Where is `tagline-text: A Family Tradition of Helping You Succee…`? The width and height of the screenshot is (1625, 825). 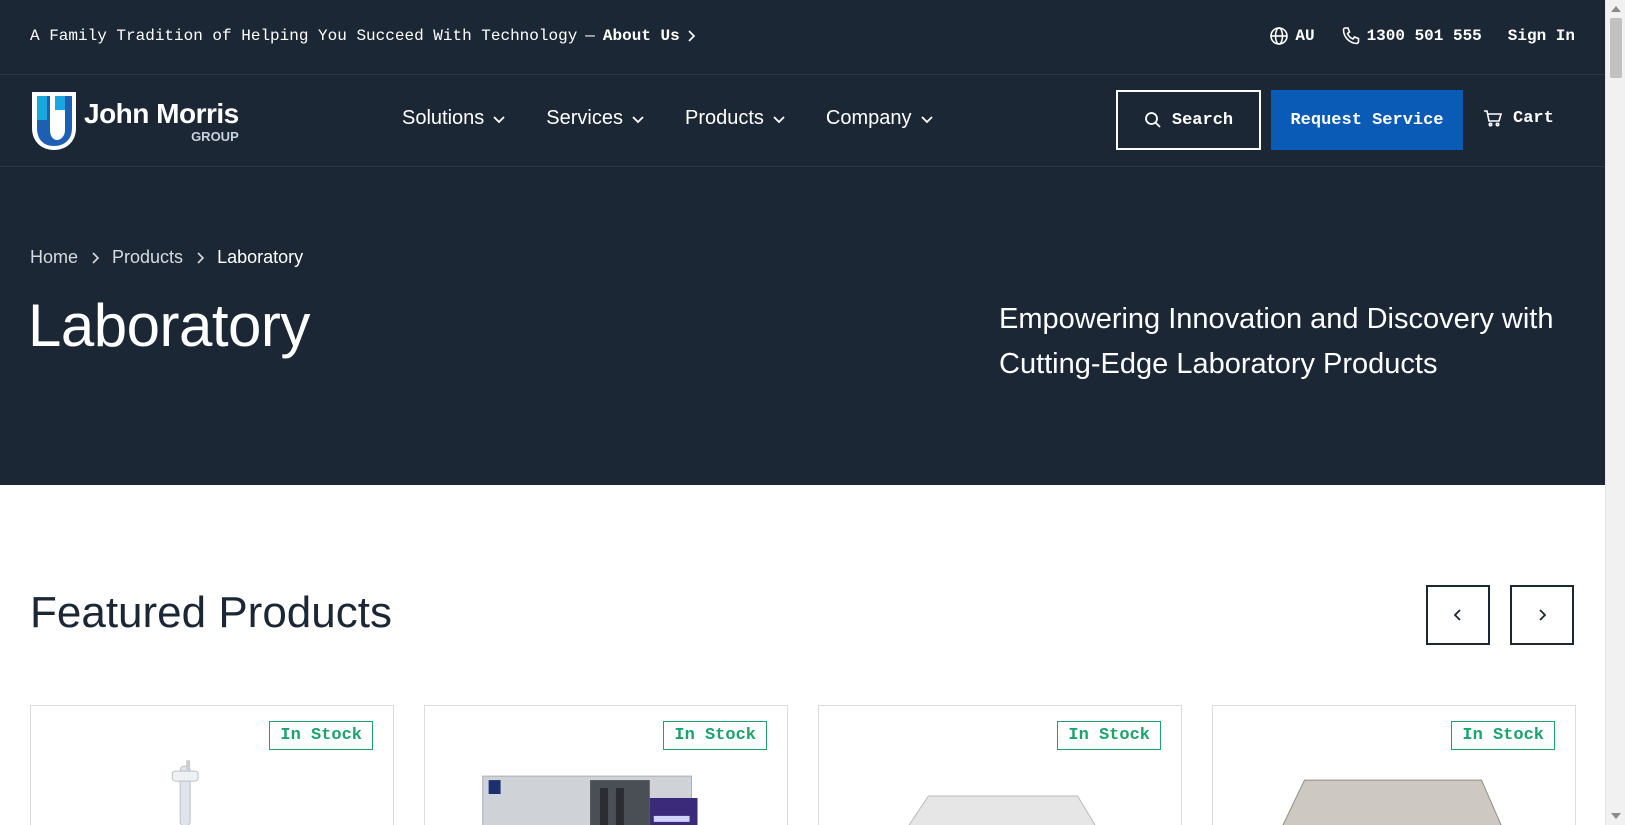 tagline-text: A Family Tradition of Helping You Succee… is located at coordinates (304, 36).